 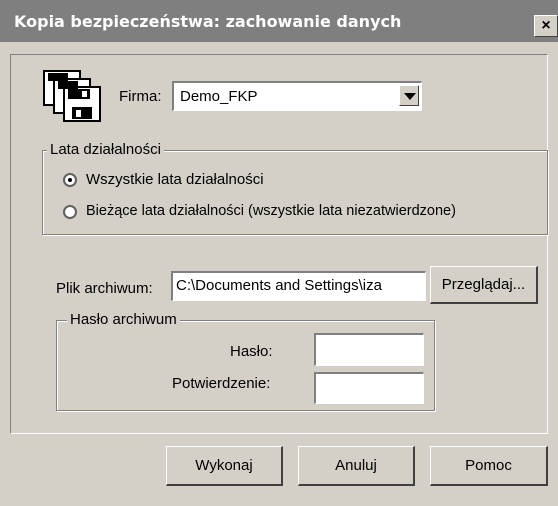 I want to click on floppy-disks-icon, so click(x=72, y=96).